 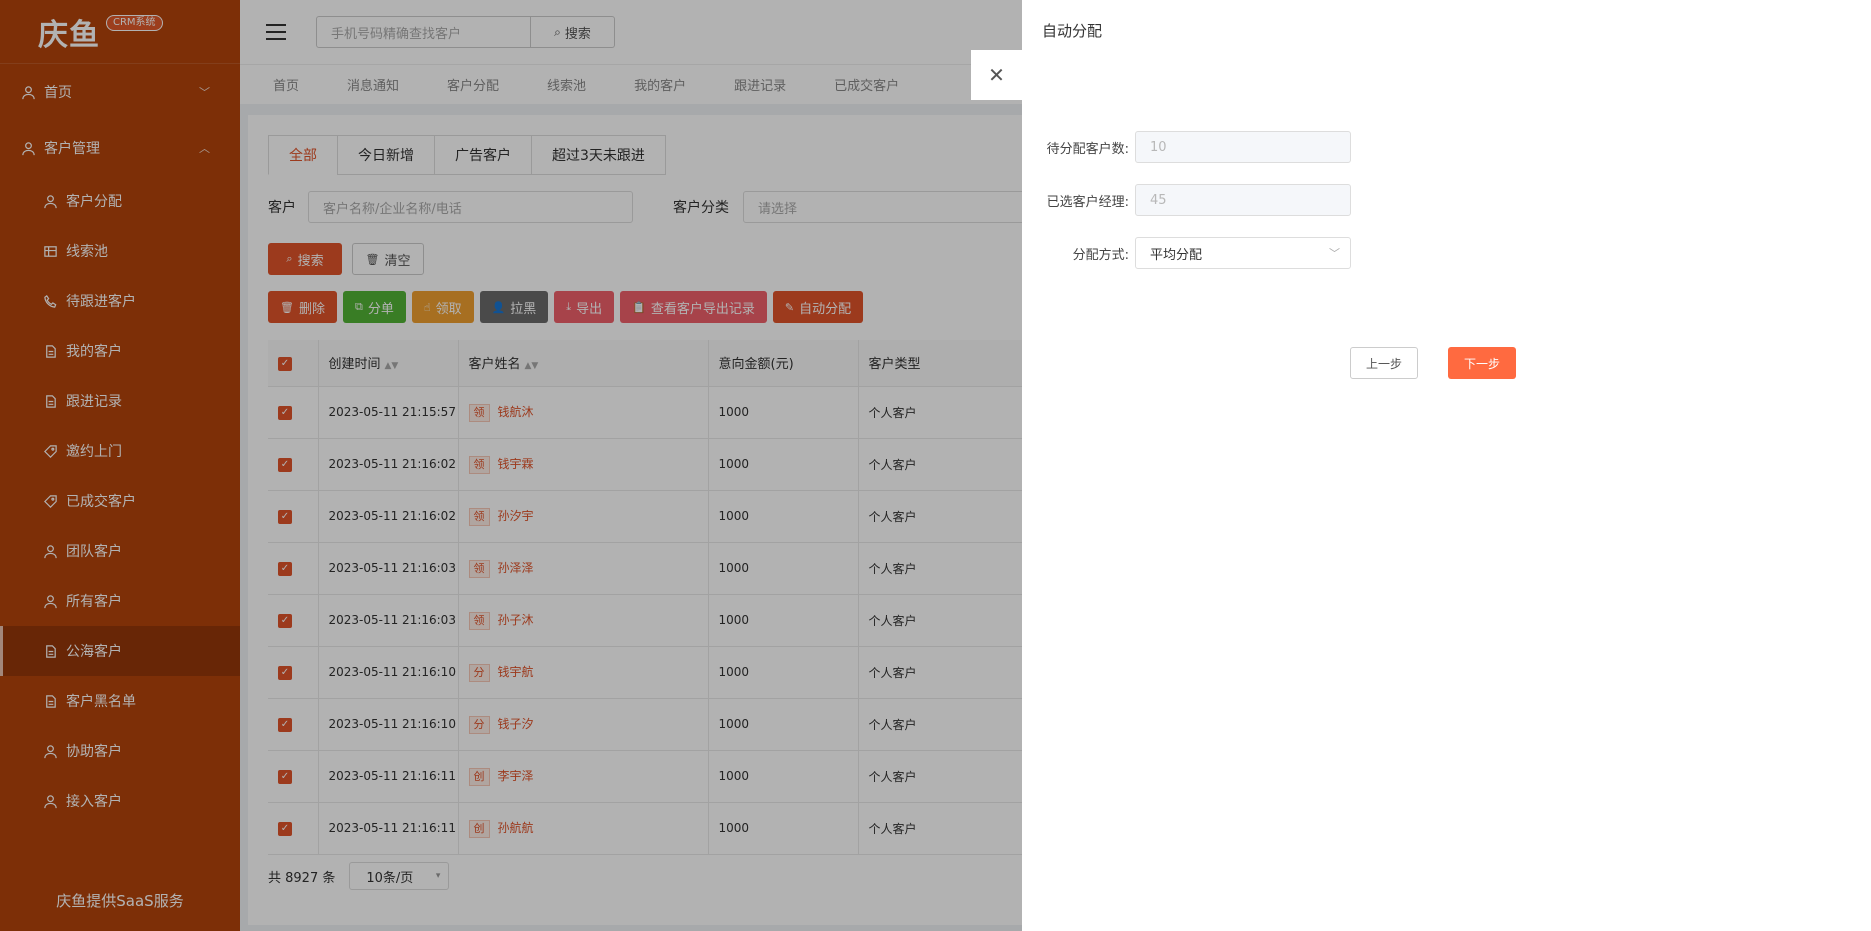 I want to click on prev-step-button: 上一步, so click(x=1384, y=363).